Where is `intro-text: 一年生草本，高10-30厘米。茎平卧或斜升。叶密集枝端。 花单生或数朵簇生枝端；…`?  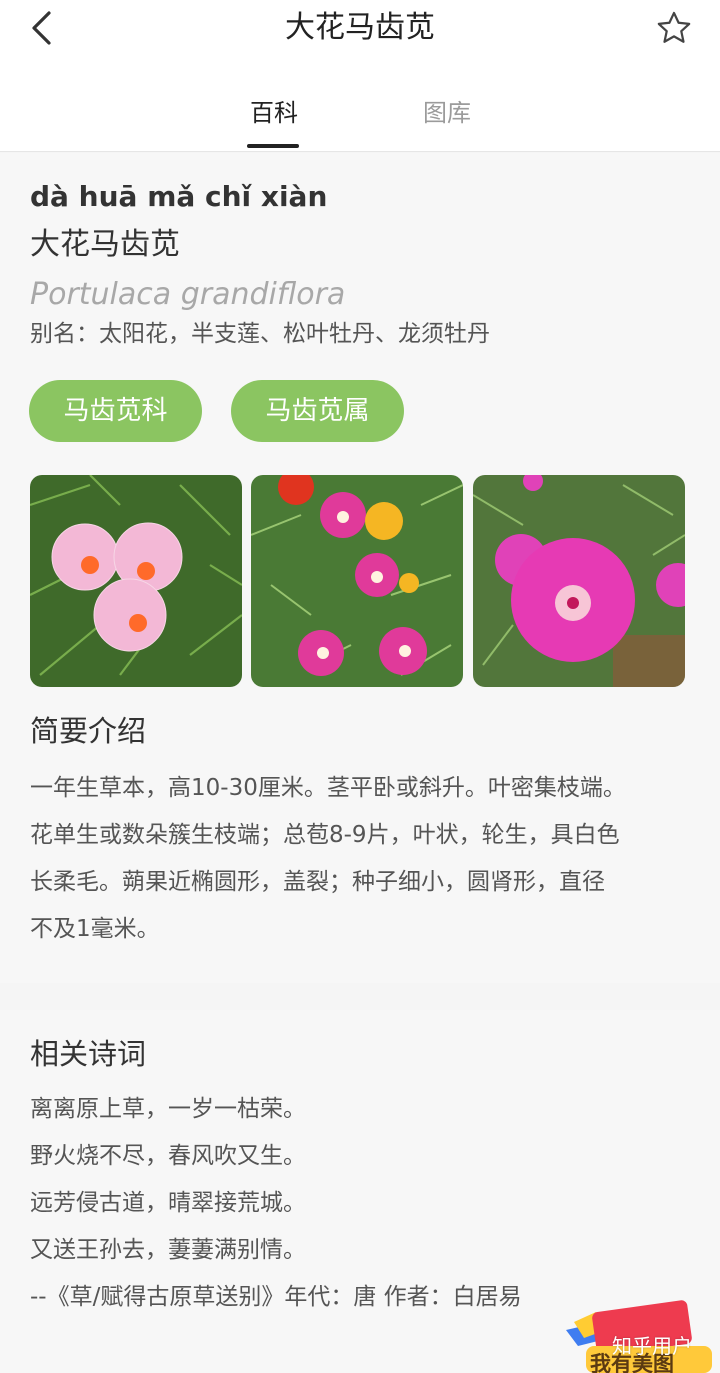
intro-text: 一年生草本，高10-30厘米。茎平卧或斜升。叶密集枝端。 花单生或数朵簇生枝端；… is located at coordinates (362, 859).